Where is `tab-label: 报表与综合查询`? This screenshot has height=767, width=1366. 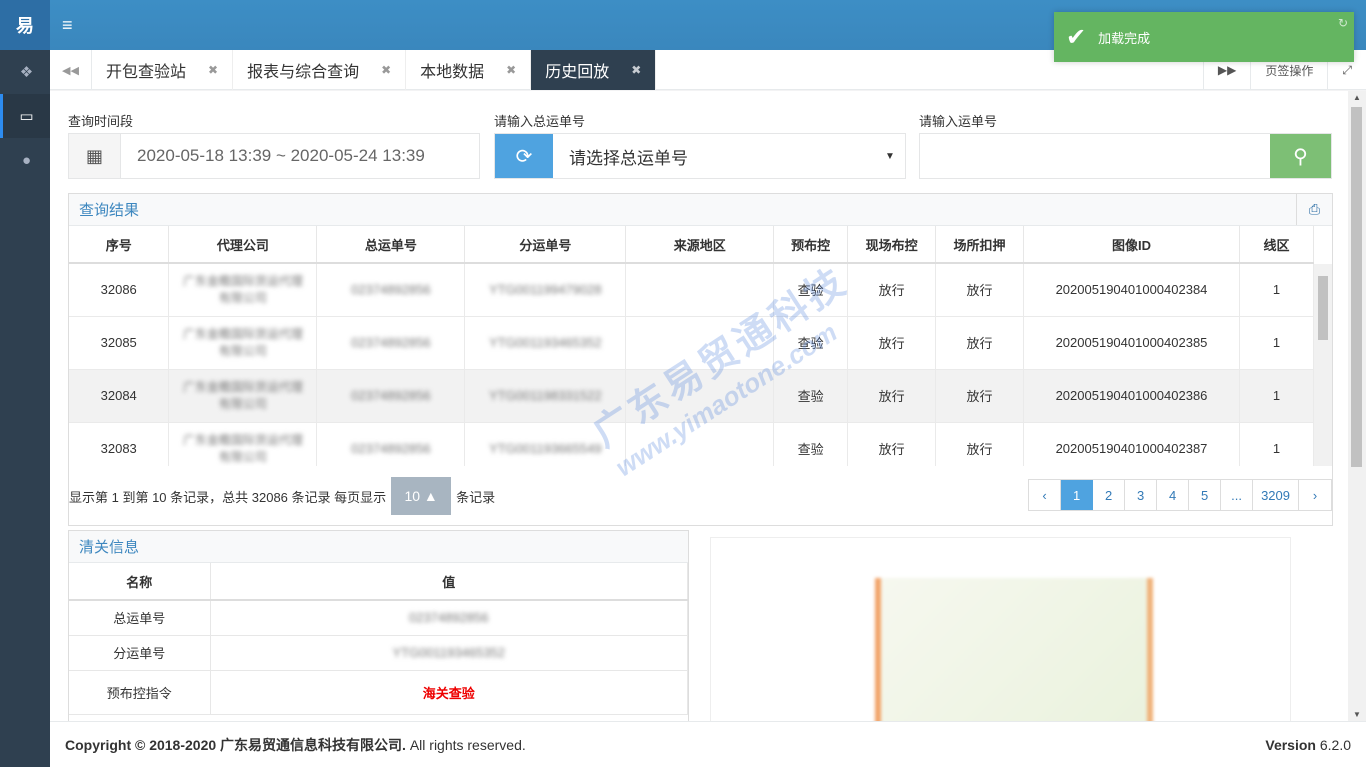
tab-label: 报表与综合查询 is located at coordinates (303, 72).